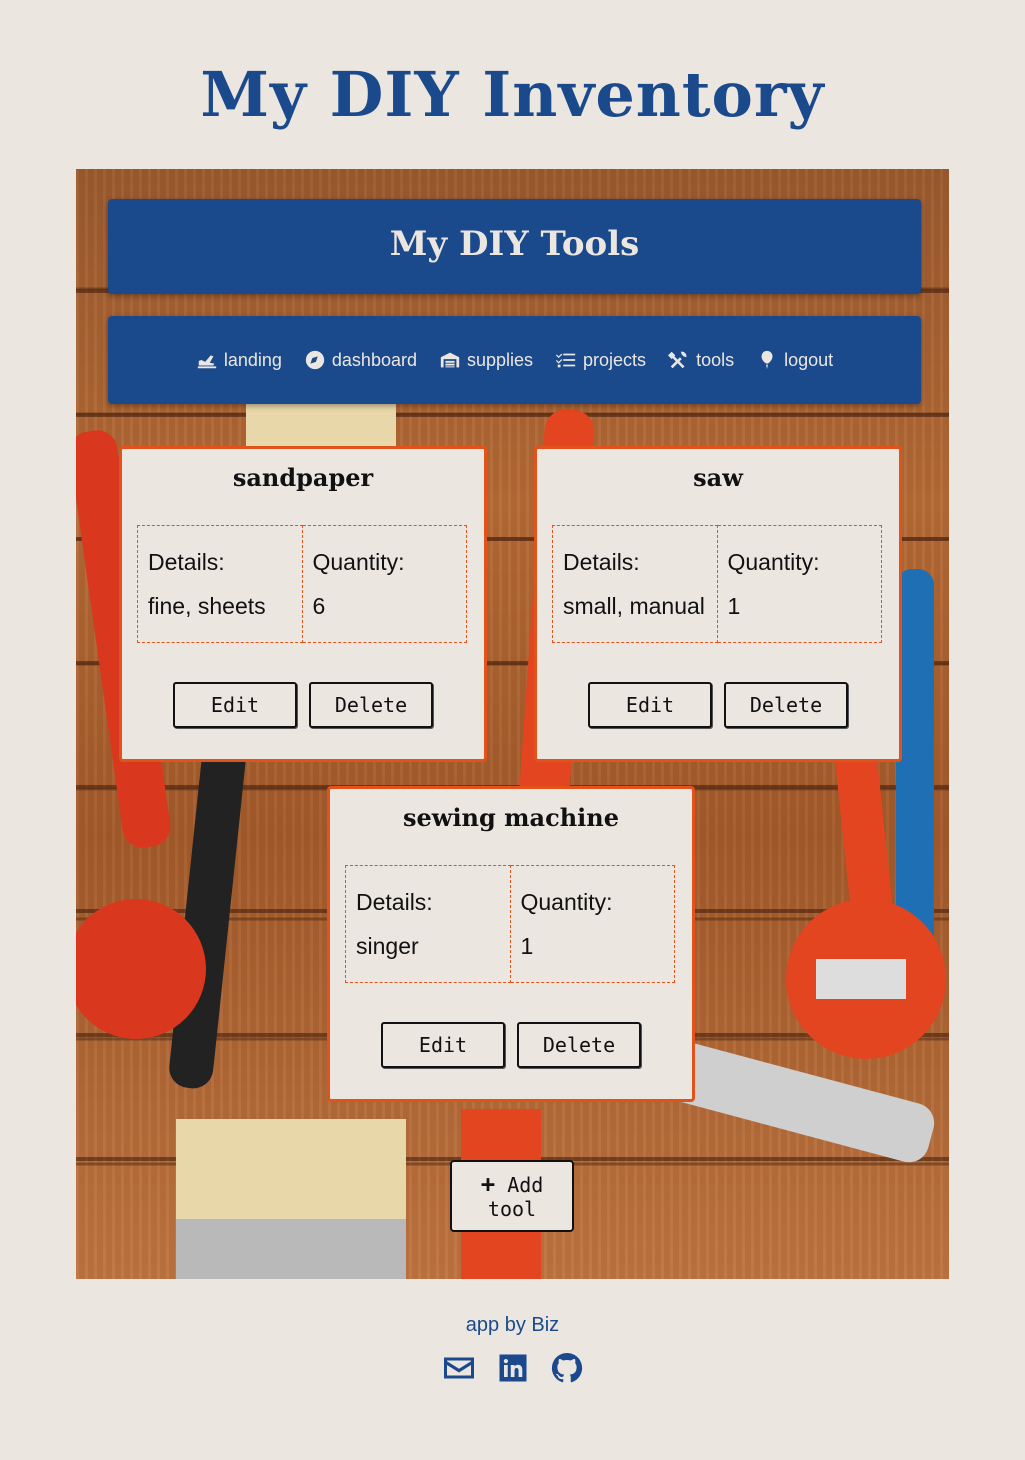 The image size is (1025, 1460). What do you see at coordinates (488, 1183) in the screenshot?
I see `plus-icon: +` at bounding box center [488, 1183].